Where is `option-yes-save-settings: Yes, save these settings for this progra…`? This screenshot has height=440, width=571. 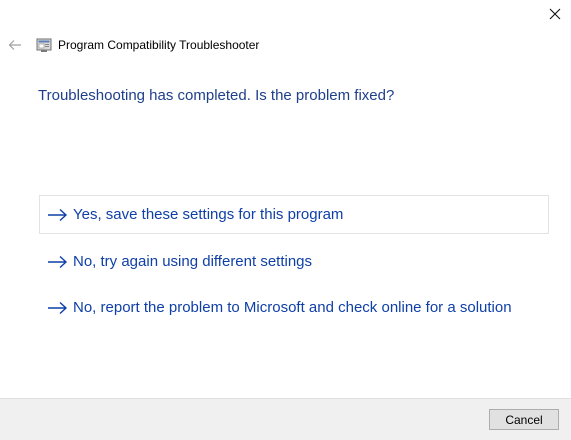 option-yes-save-settings: Yes, save these settings for this progra… is located at coordinates (294, 214).